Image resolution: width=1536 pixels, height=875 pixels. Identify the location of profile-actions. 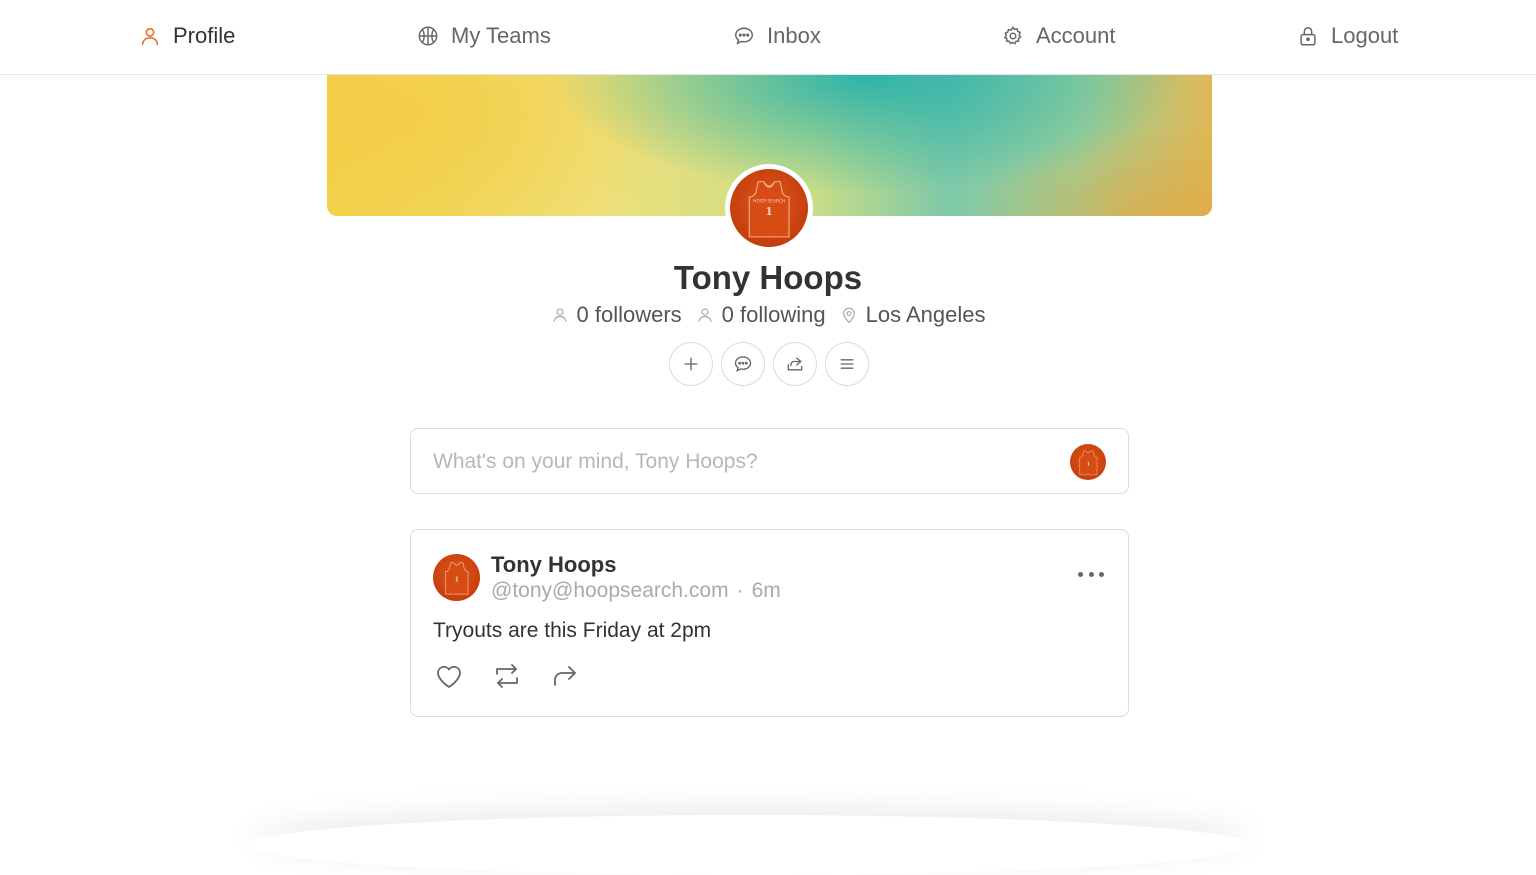
(769, 364).